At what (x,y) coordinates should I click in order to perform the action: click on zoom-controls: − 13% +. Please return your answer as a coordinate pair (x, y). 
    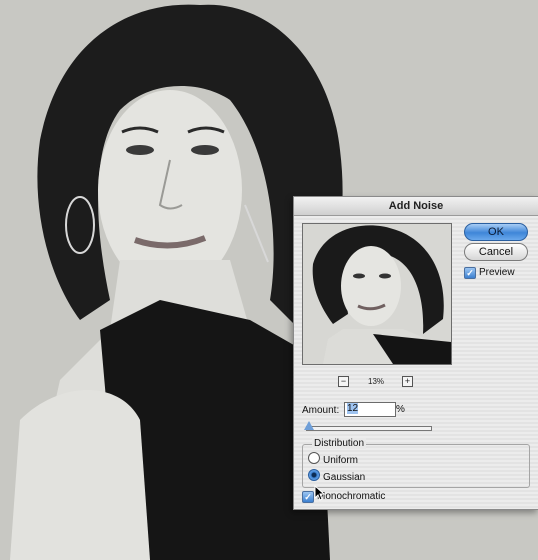
    Looking at the image, I should click on (378, 382).